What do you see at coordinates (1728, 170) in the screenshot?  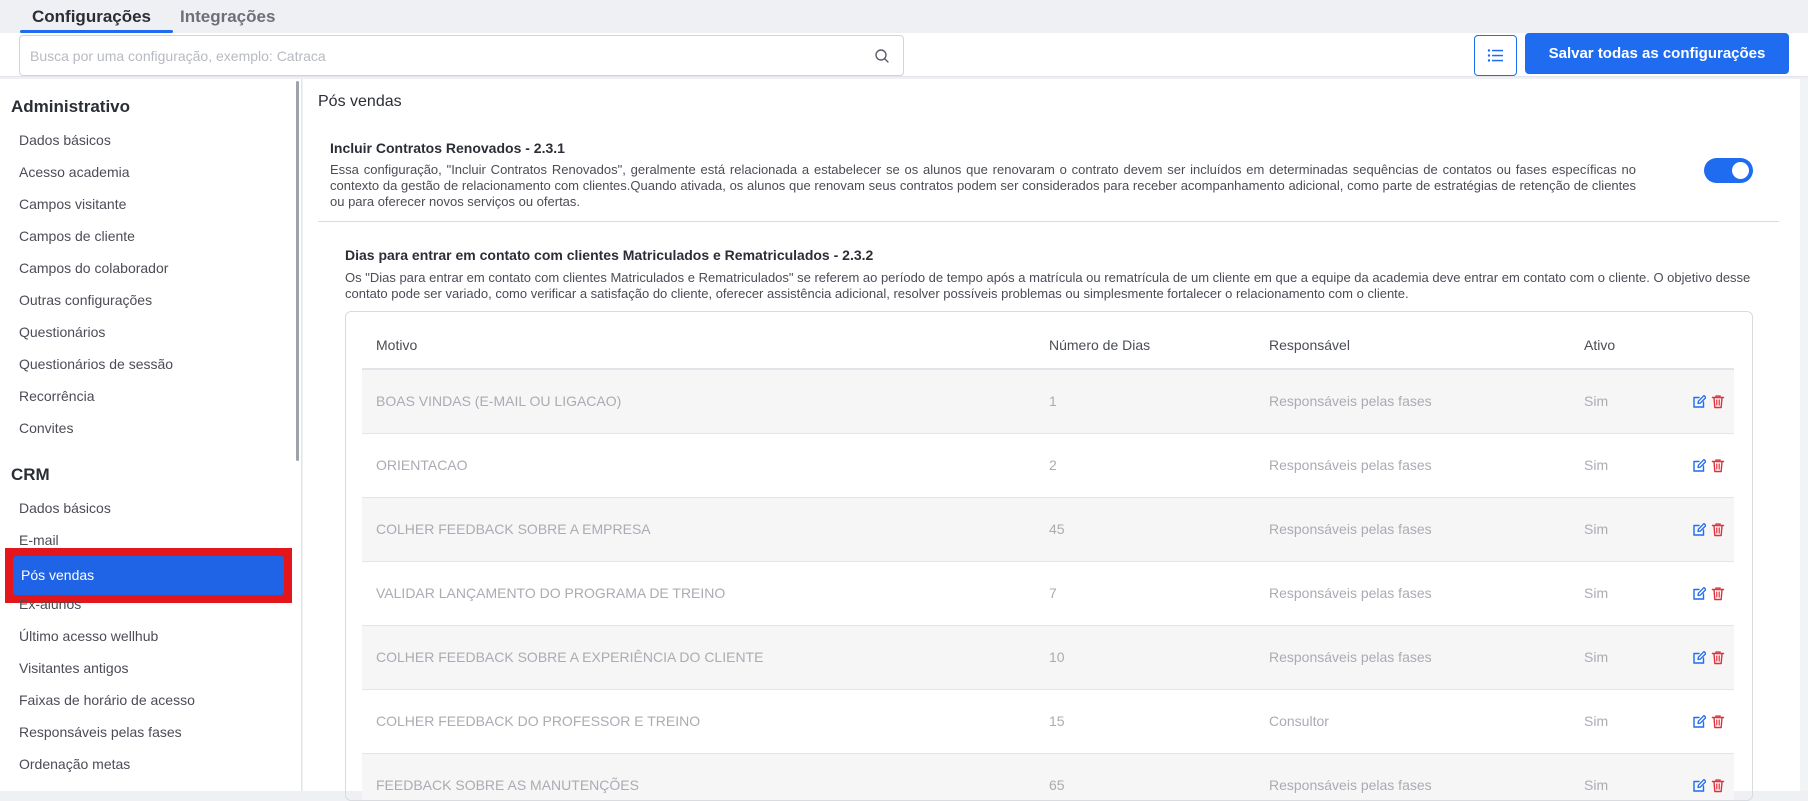 I see `incluir-contratos-toggle` at bounding box center [1728, 170].